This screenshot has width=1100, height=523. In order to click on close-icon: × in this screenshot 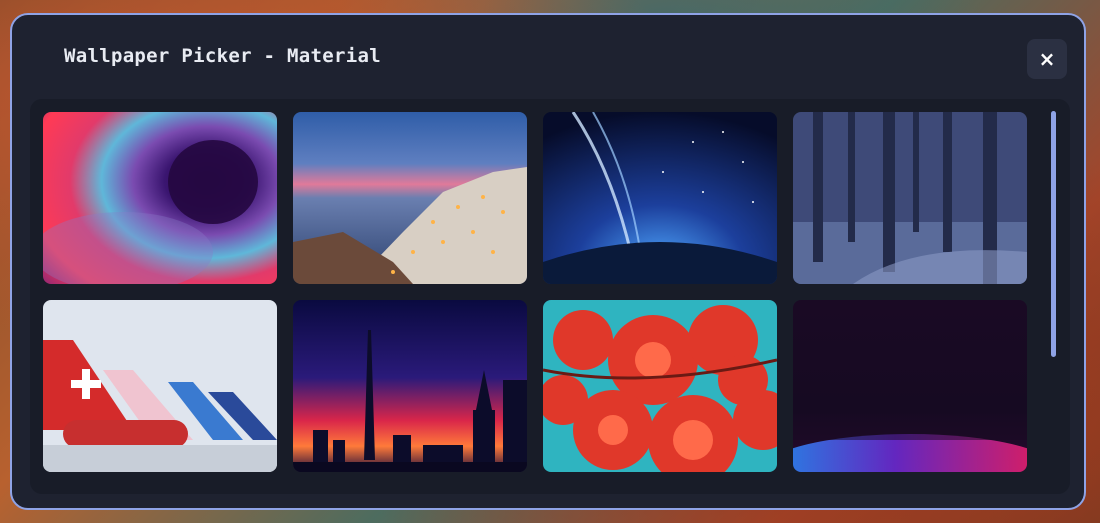, I will do `click(1047, 59)`.